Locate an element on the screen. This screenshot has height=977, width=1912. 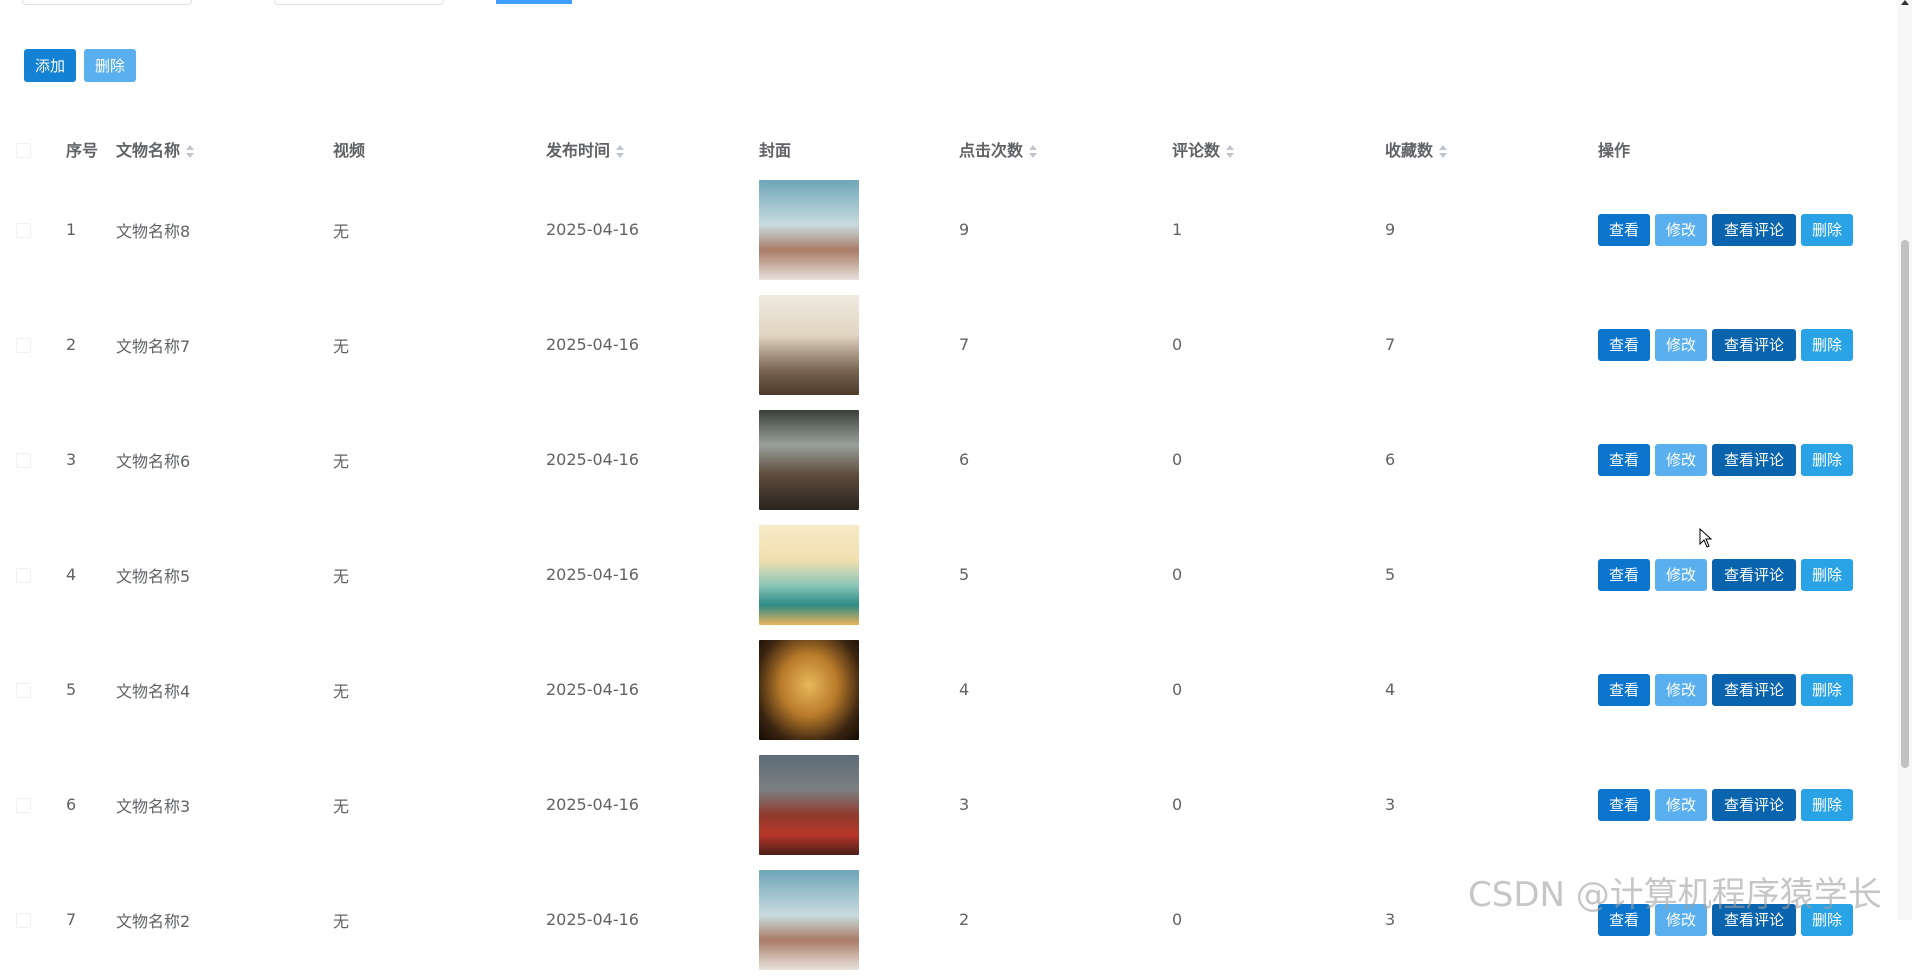
cell-name: 文物名称6 is located at coordinates (153, 461).